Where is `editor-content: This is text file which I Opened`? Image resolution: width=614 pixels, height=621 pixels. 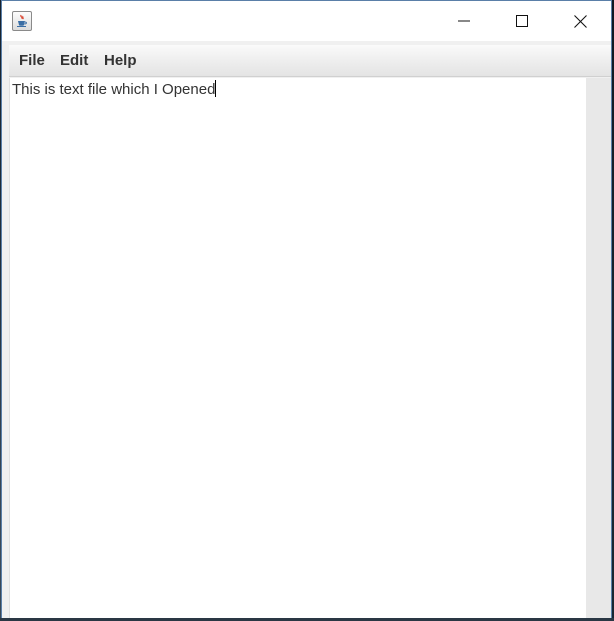
editor-content: This is text file which I Opened is located at coordinates (114, 89).